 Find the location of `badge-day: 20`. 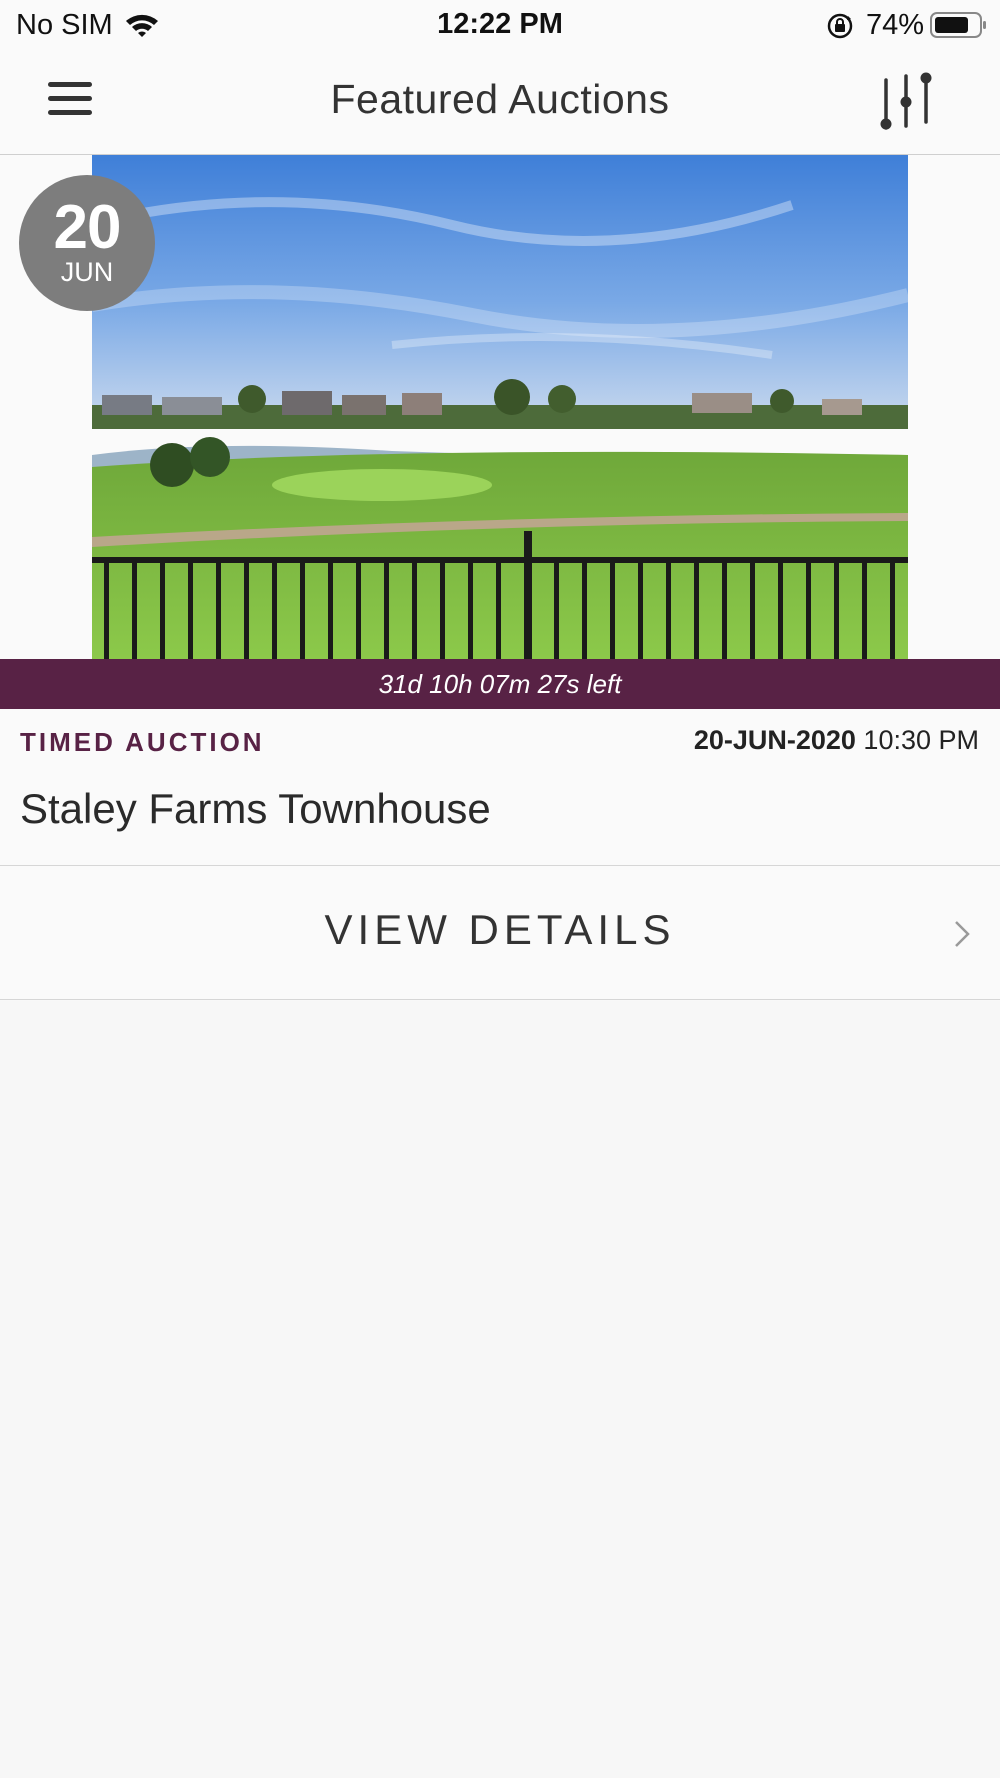

badge-day: 20 is located at coordinates (87, 227).